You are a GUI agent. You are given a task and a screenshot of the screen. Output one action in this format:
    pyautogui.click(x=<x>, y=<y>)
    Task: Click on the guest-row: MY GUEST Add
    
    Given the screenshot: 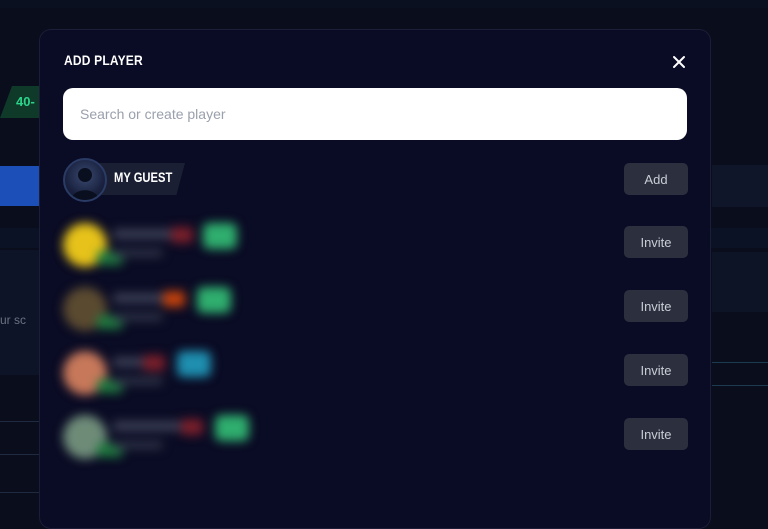 What is the action you would take?
    pyautogui.click(x=375, y=180)
    